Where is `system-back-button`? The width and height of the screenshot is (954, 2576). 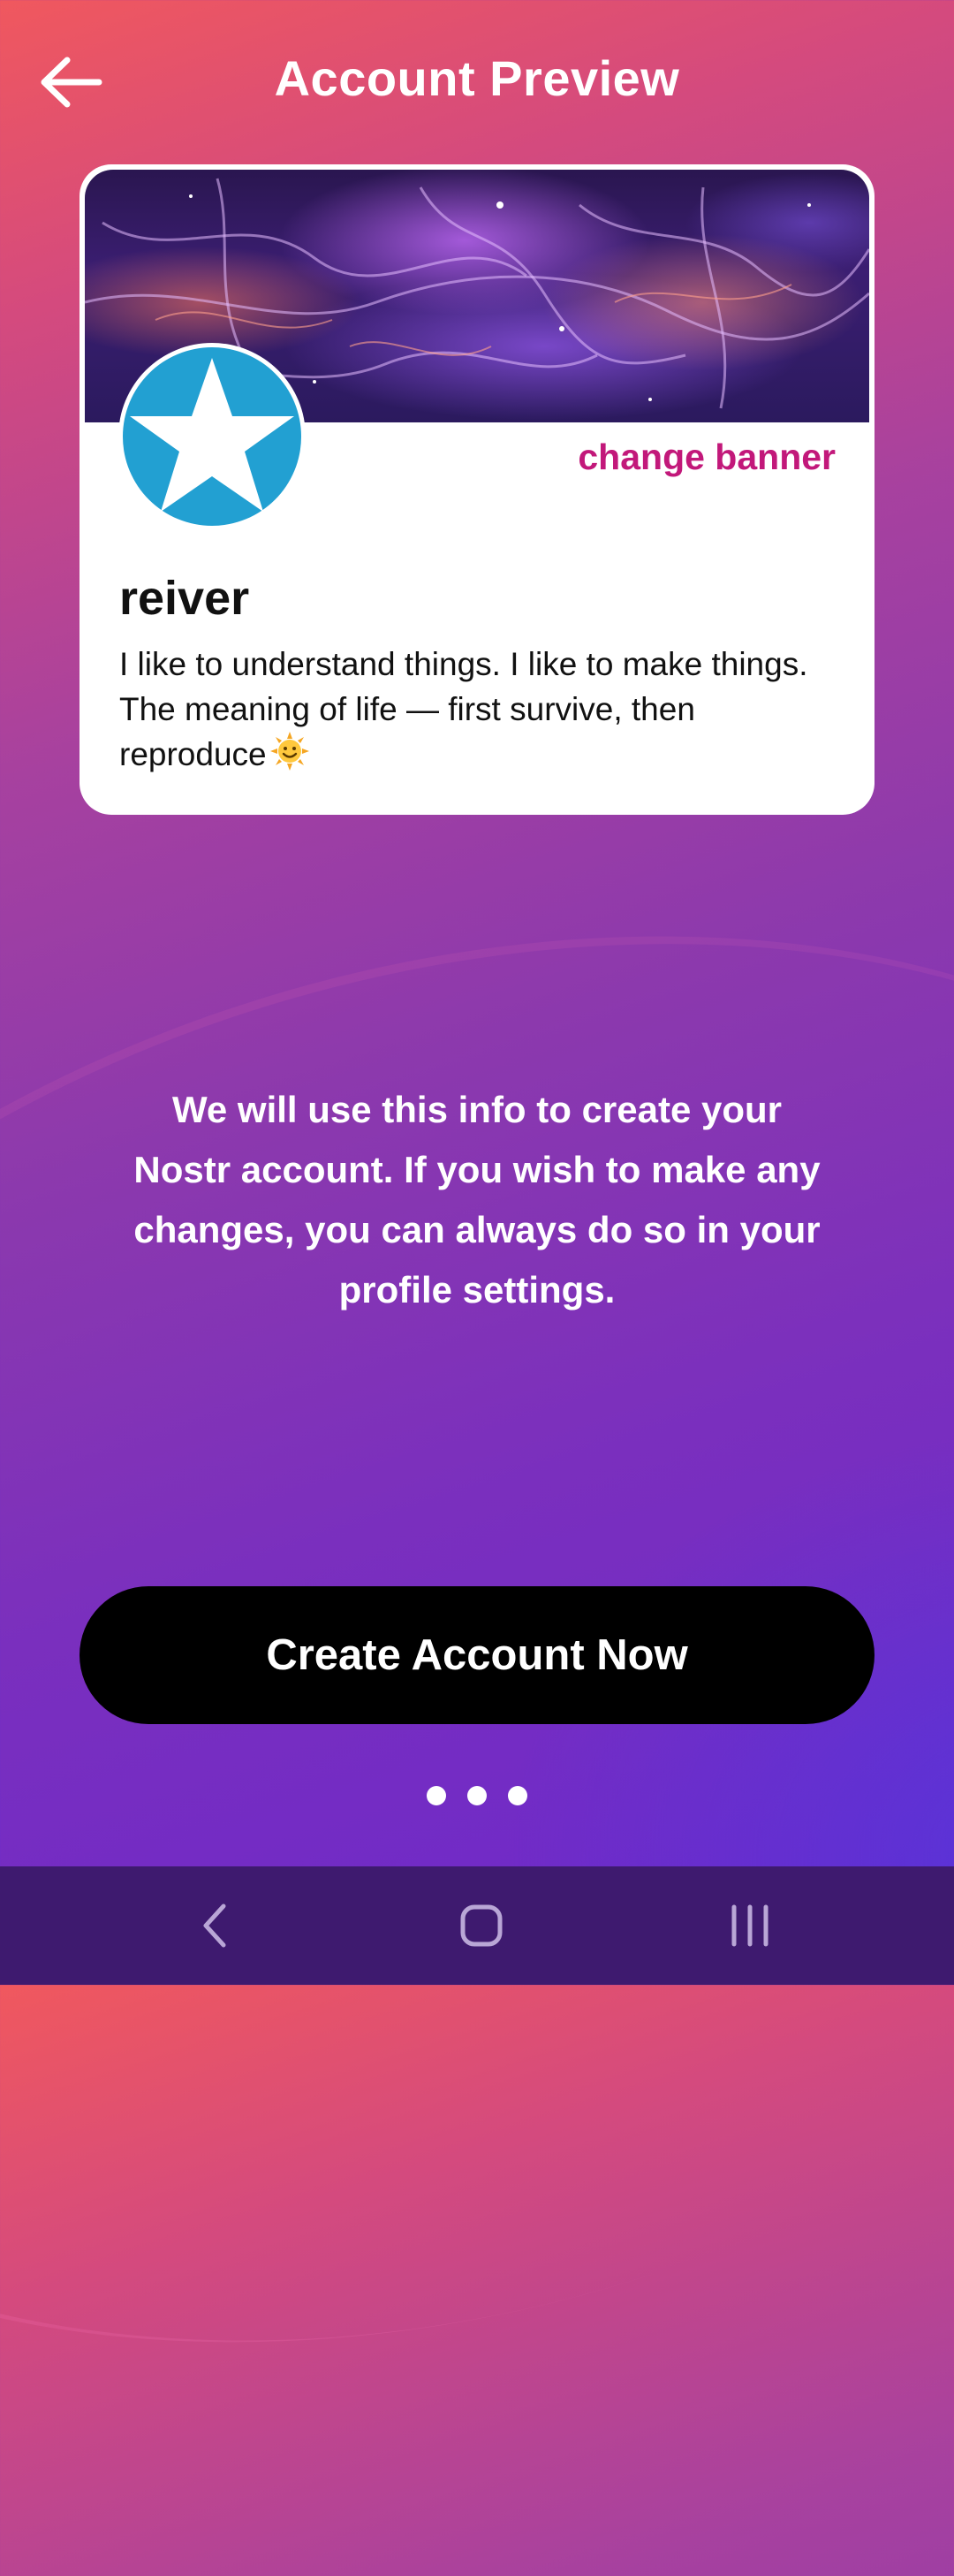 system-back-button is located at coordinates (216, 1926).